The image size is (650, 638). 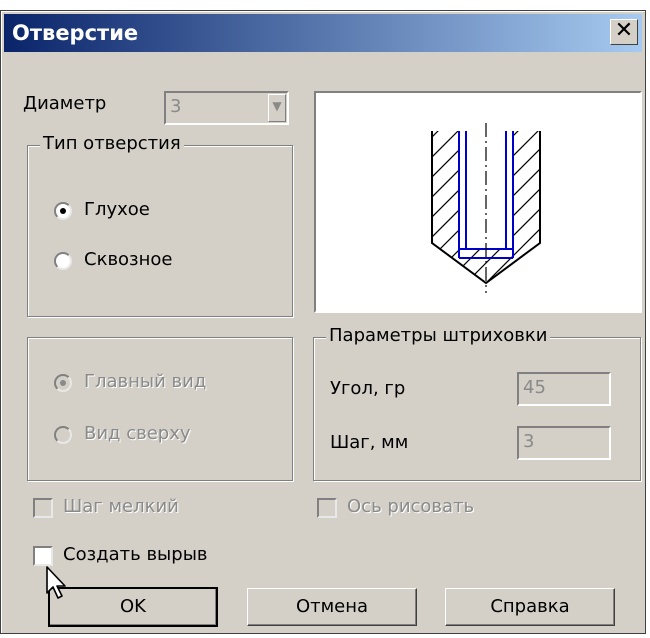 What do you see at coordinates (117, 209) in the screenshot?
I see `radio-blind-label: Глухое` at bounding box center [117, 209].